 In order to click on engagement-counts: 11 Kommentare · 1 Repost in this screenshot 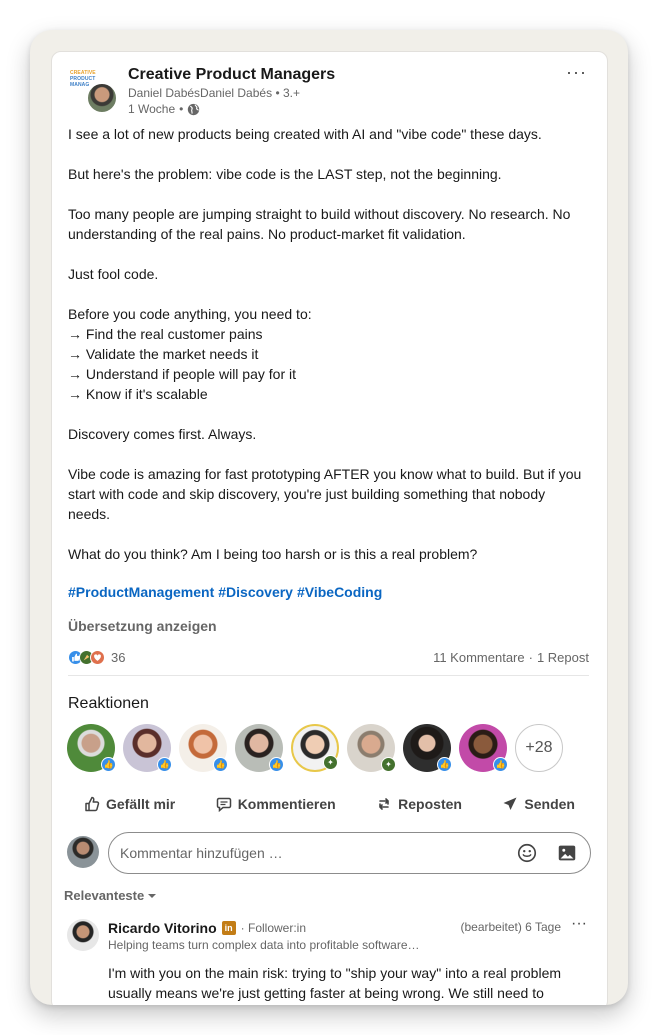, I will do `click(511, 657)`.